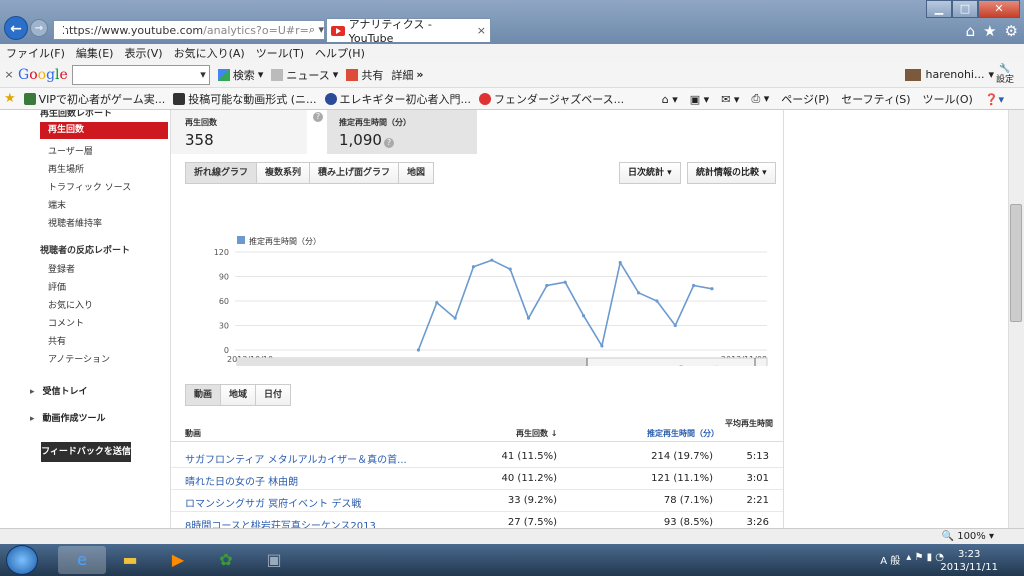 This screenshot has width=1024, height=576. I want to click on sidebar-item-playback-location: 再生場所, so click(66, 168).